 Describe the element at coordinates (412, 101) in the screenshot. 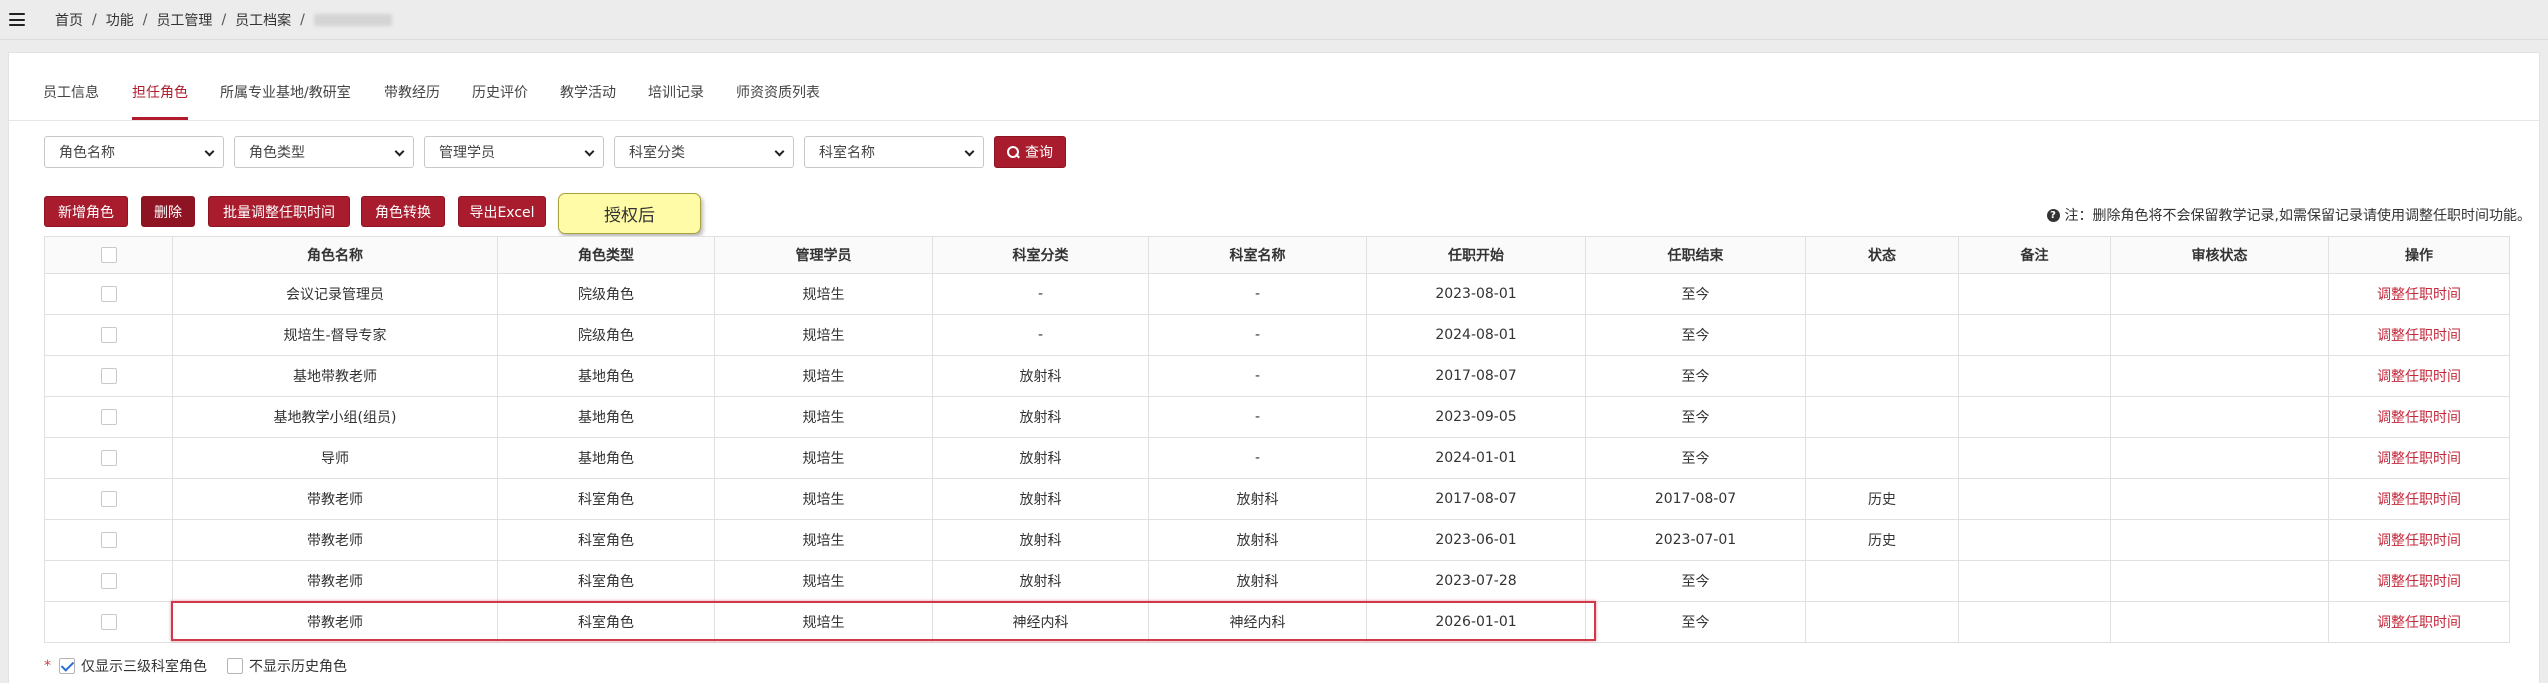

I see `tab-teaching-history: 带教经历` at that location.